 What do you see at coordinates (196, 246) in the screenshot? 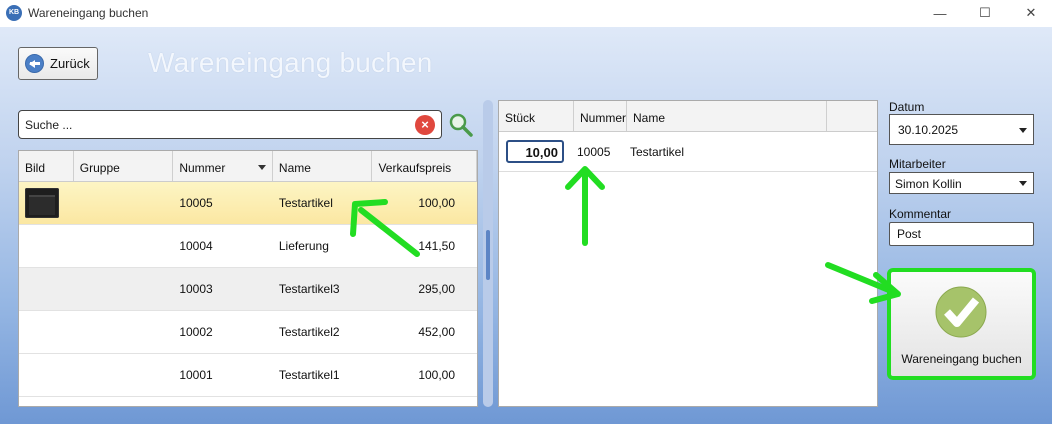
I see `cell-nummer: 10004` at bounding box center [196, 246].